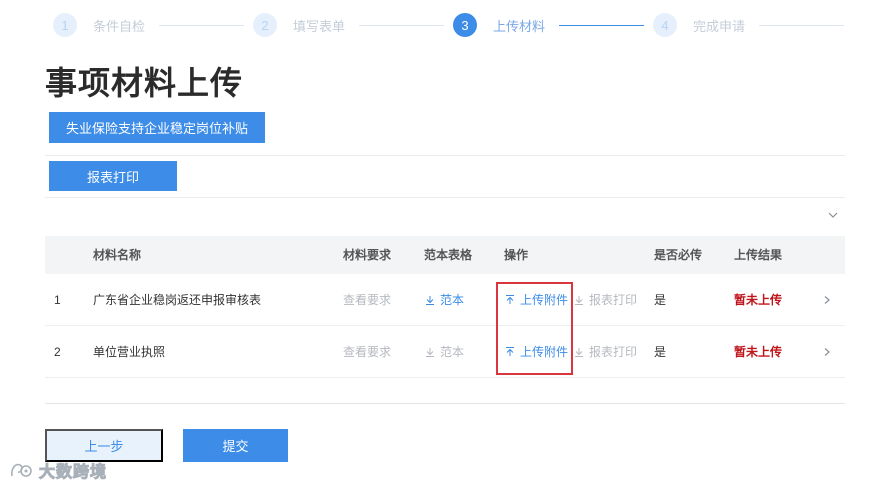 The height and width of the screenshot is (486, 873). Describe the element at coordinates (802, 25) in the screenshot. I see `step-4-connector` at that location.